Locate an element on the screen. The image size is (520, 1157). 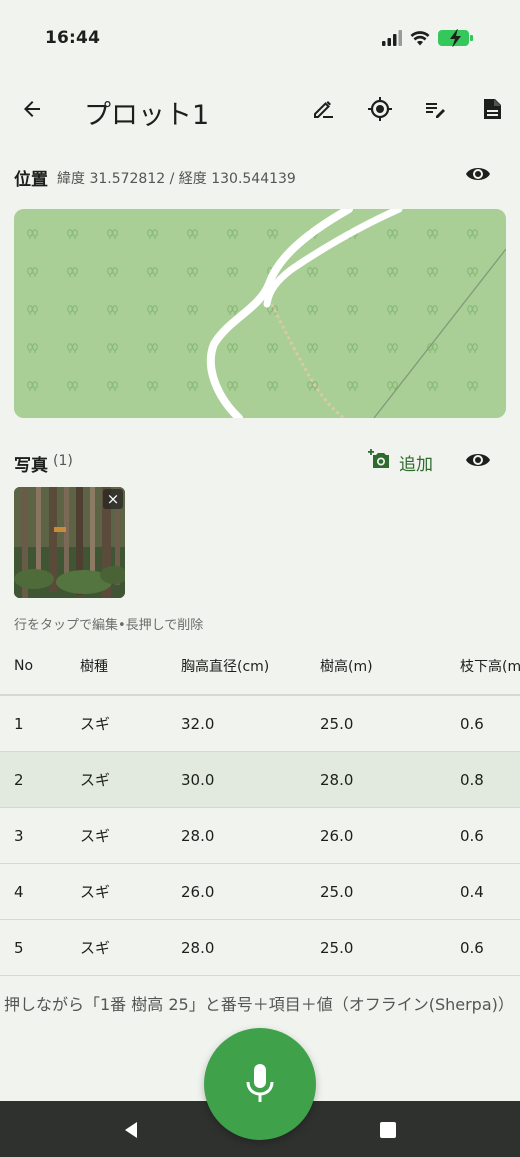
table-header: No 樹種 胸高直径(cm) 樹高(m) 枝下高(m is located at coordinates (260, 667).